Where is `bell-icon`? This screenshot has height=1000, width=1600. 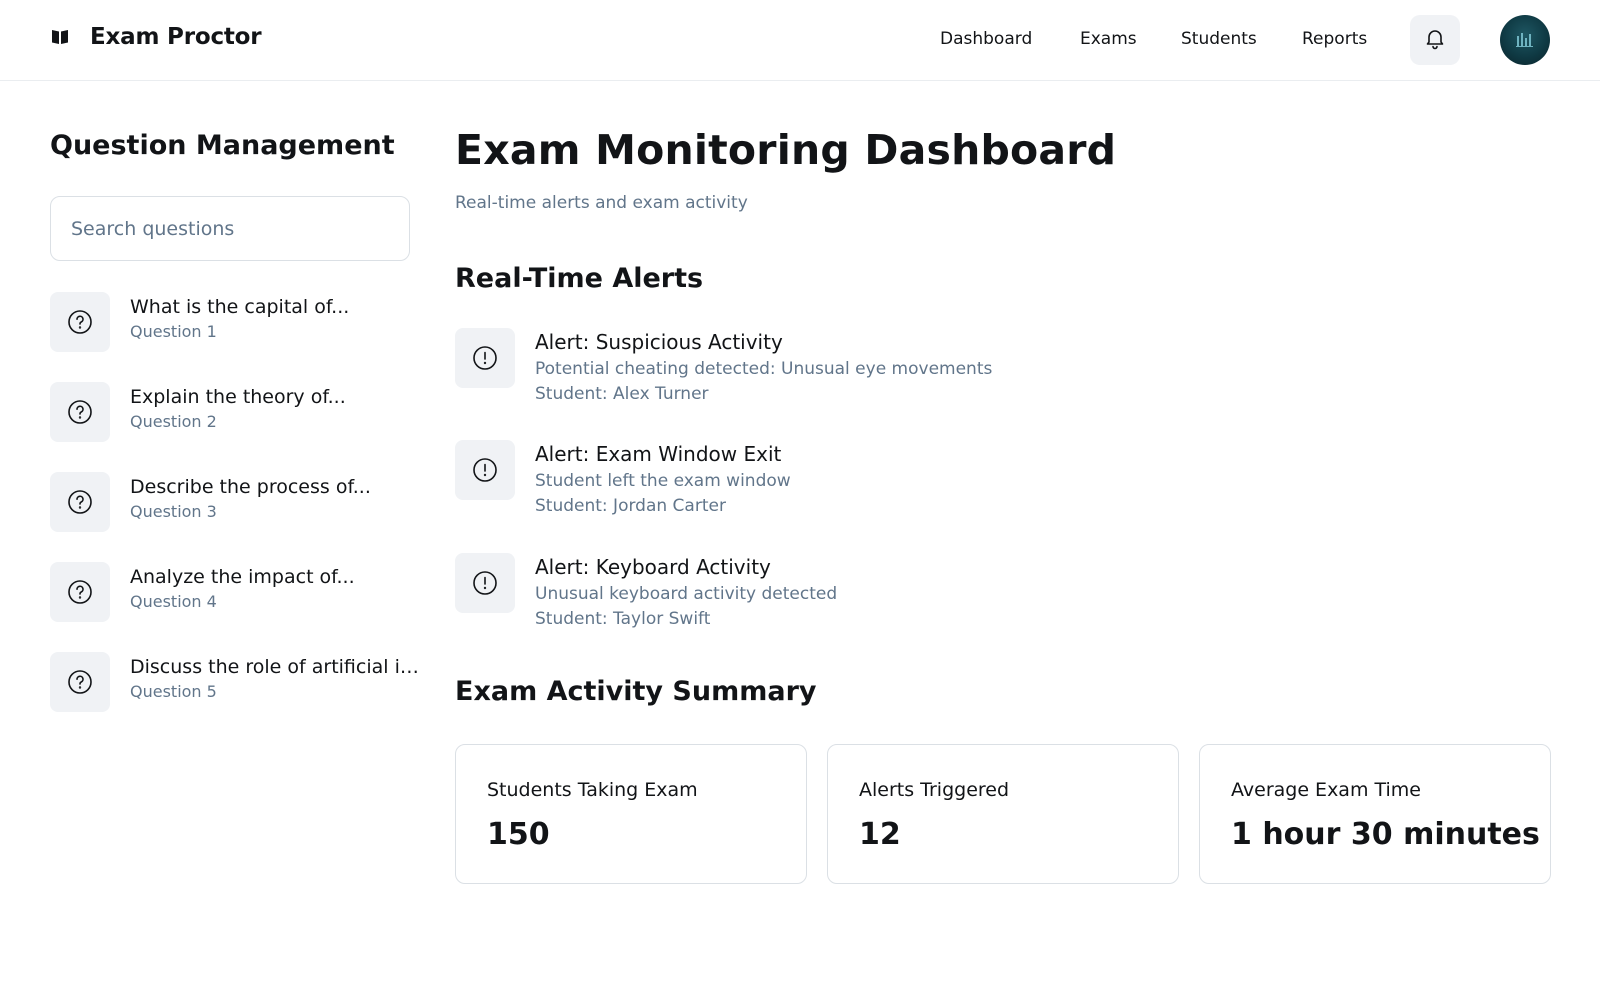
bell-icon is located at coordinates (1435, 40).